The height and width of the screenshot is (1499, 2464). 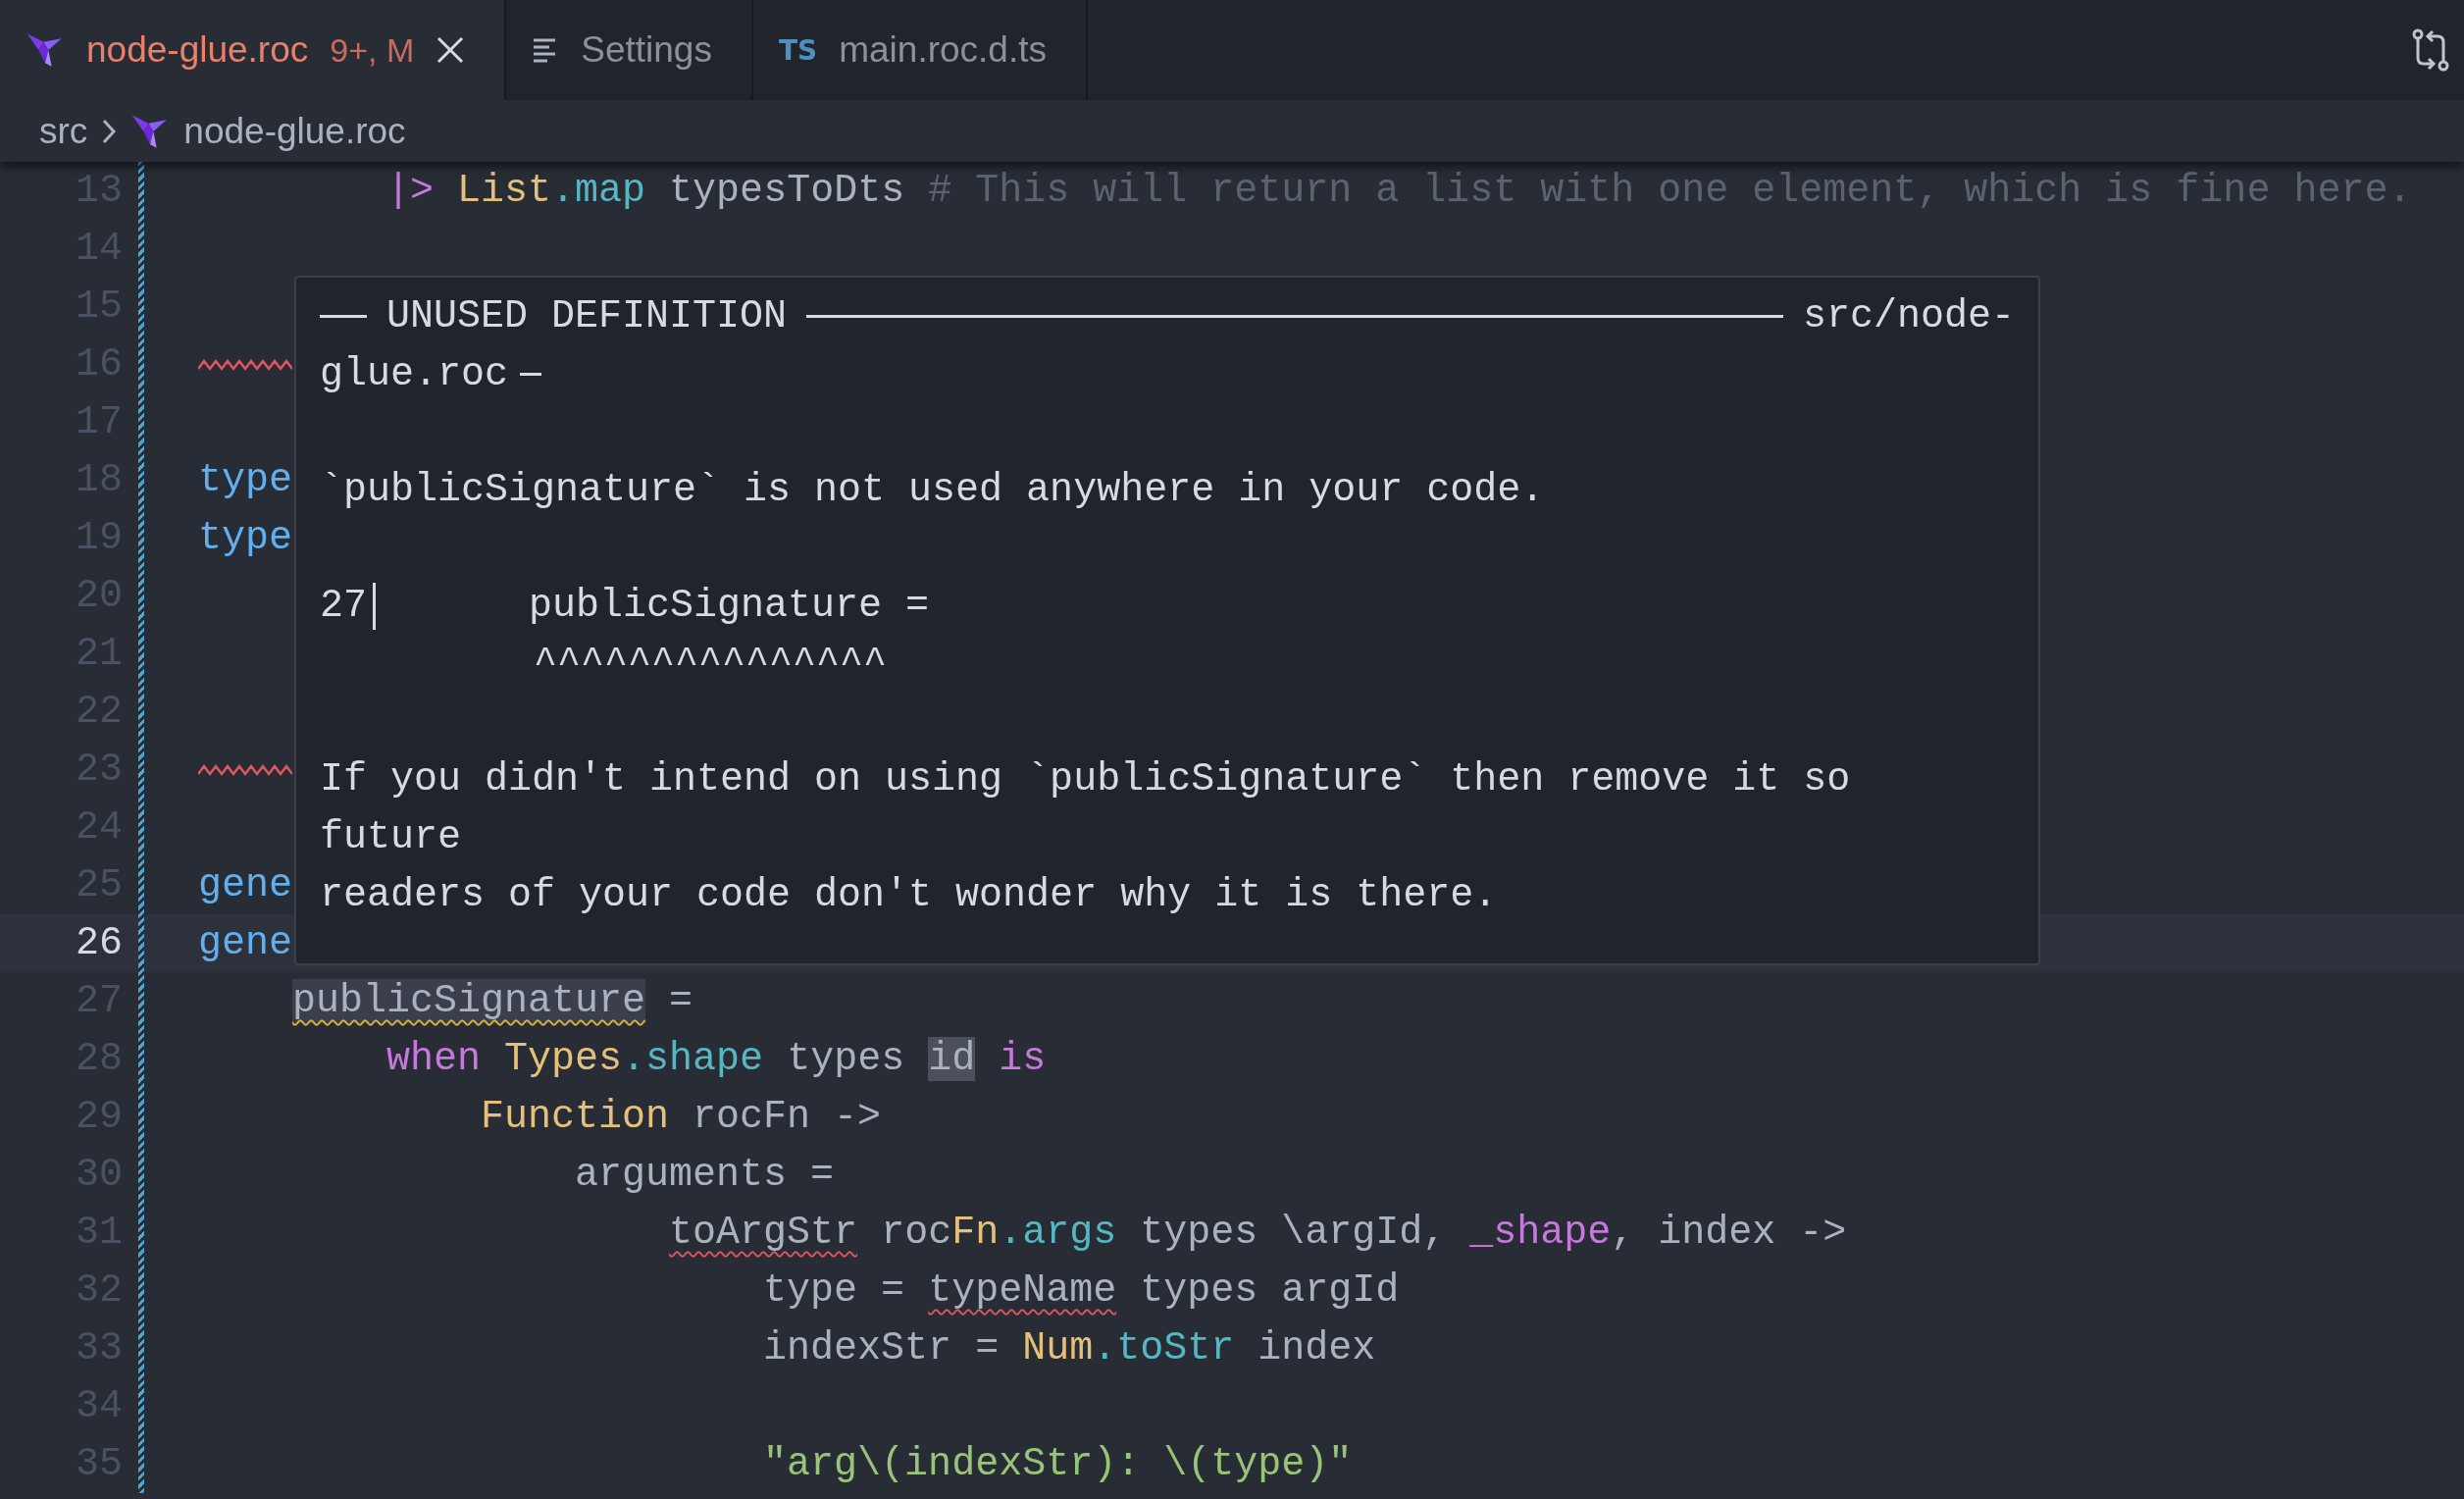 What do you see at coordinates (787, 191) in the screenshot?
I see `code-token: typesToDts` at bounding box center [787, 191].